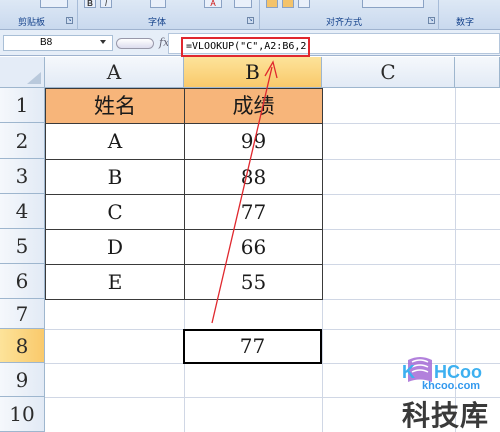 The width and height of the screenshot is (500, 432). What do you see at coordinates (253, 72) in the screenshot?
I see `column-header-b: B` at bounding box center [253, 72].